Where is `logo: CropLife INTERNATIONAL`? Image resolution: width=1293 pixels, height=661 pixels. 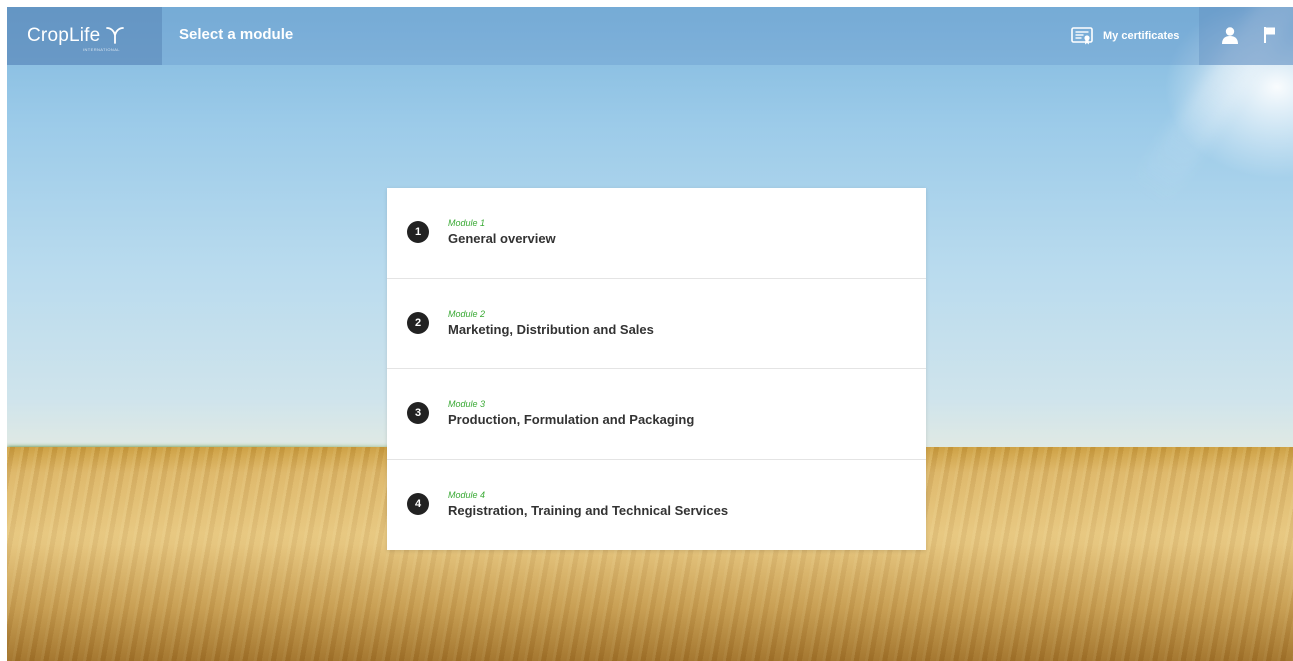 logo: CropLife INTERNATIONAL is located at coordinates (84, 36).